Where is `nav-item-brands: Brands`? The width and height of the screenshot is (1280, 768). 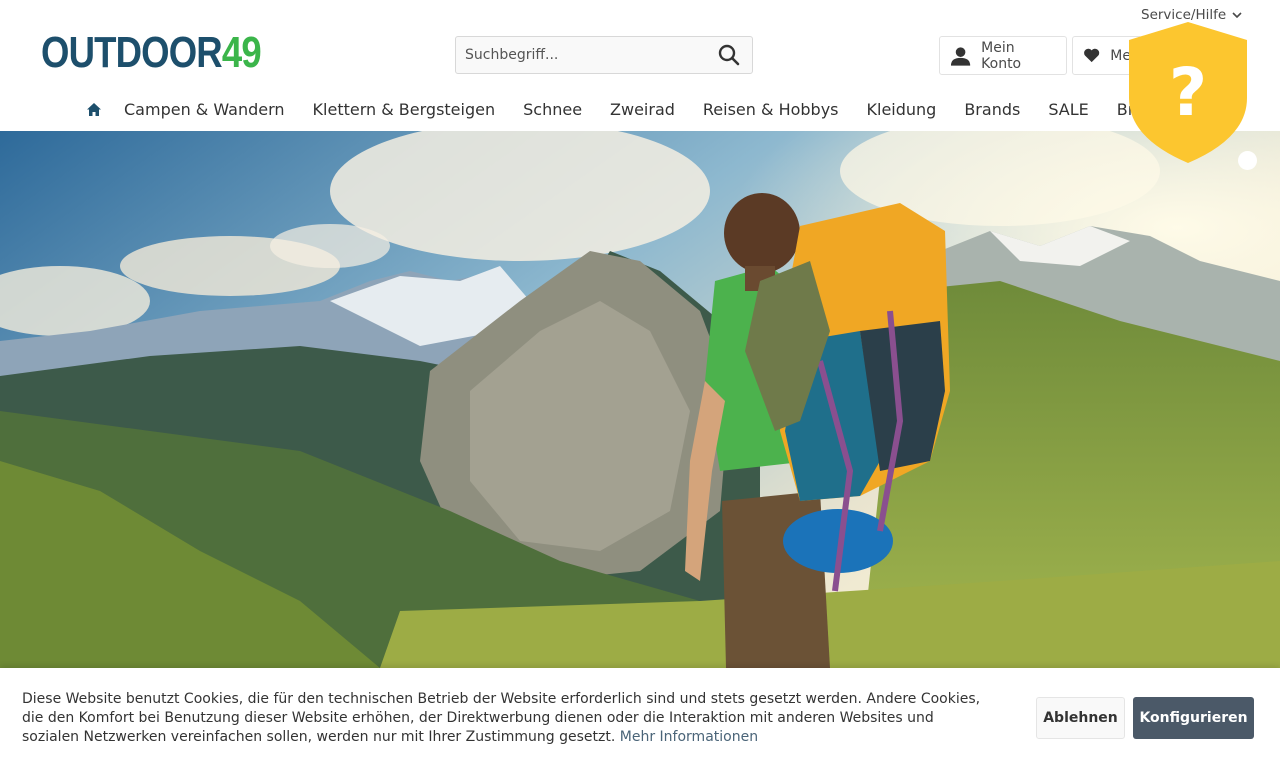 nav-item-brands: Brands is located at coordinates (992, 109).